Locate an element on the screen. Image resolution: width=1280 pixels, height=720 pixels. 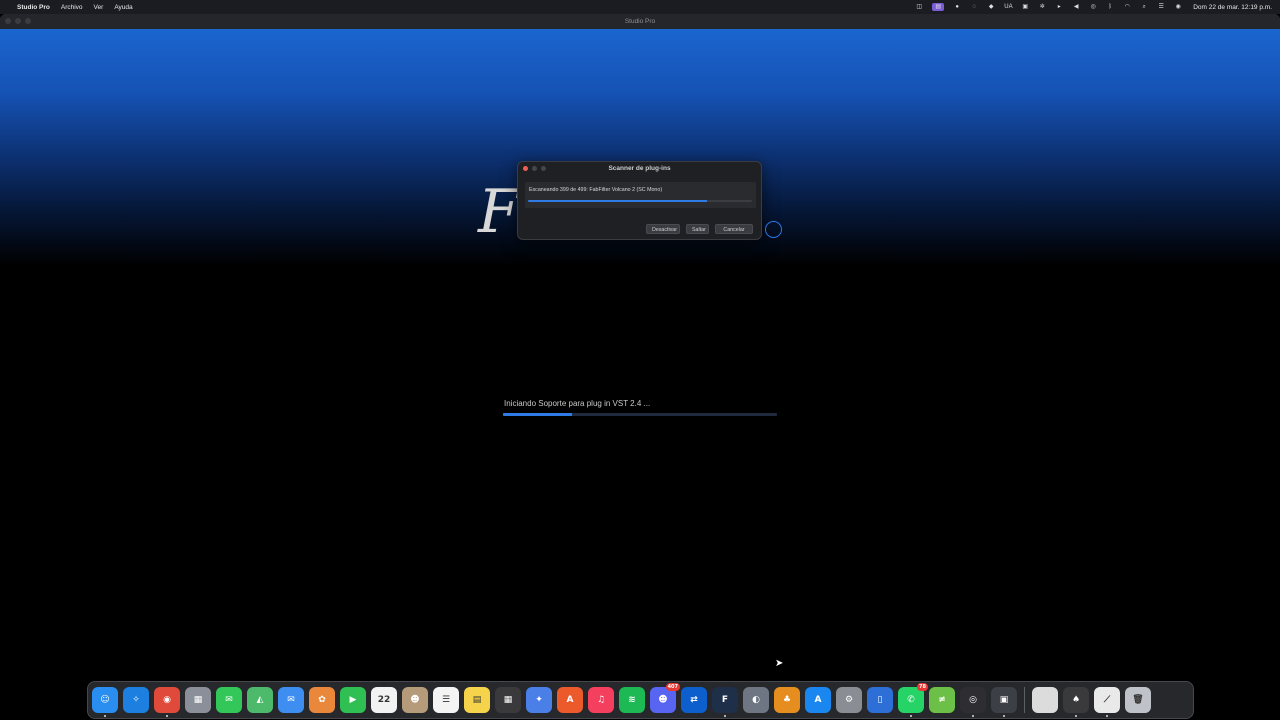
launchpad-glyph: ▦ is located at coordinates (198, 700).